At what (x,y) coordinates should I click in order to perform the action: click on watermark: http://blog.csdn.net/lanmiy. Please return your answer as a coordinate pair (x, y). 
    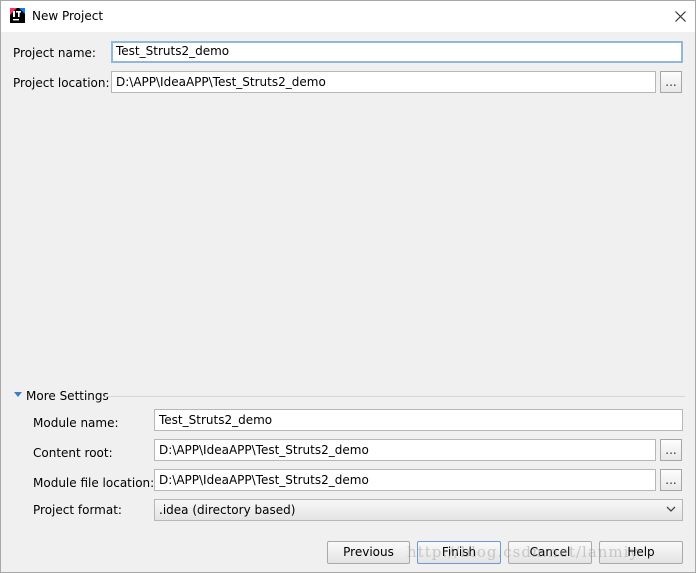
    Looking at the image, I should click on (523, 552).